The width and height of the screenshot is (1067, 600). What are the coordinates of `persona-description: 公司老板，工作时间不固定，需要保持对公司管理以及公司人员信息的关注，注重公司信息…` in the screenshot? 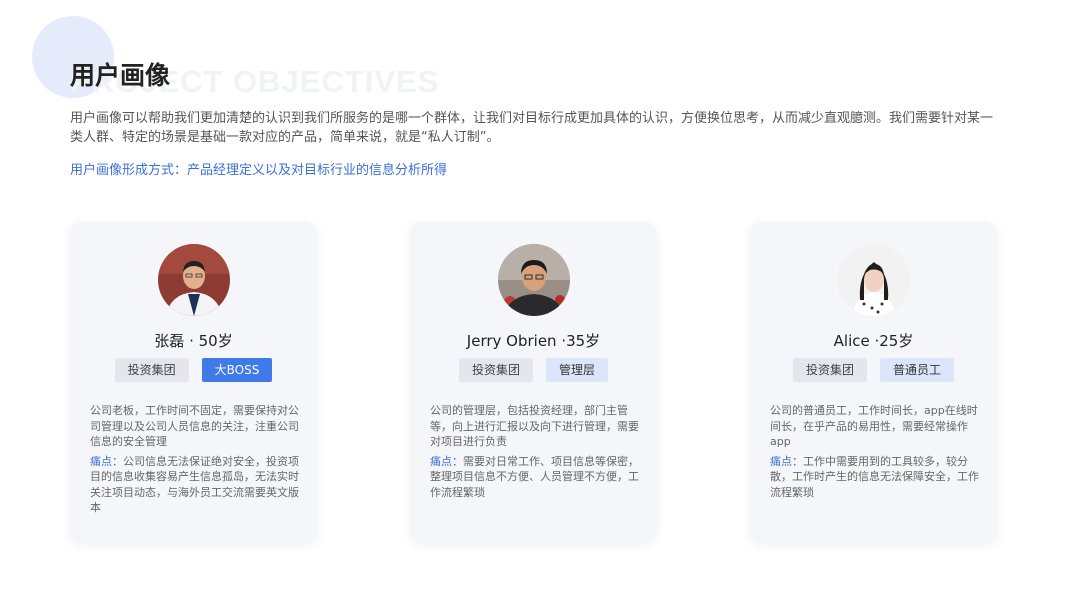 It's located at (194, 426).